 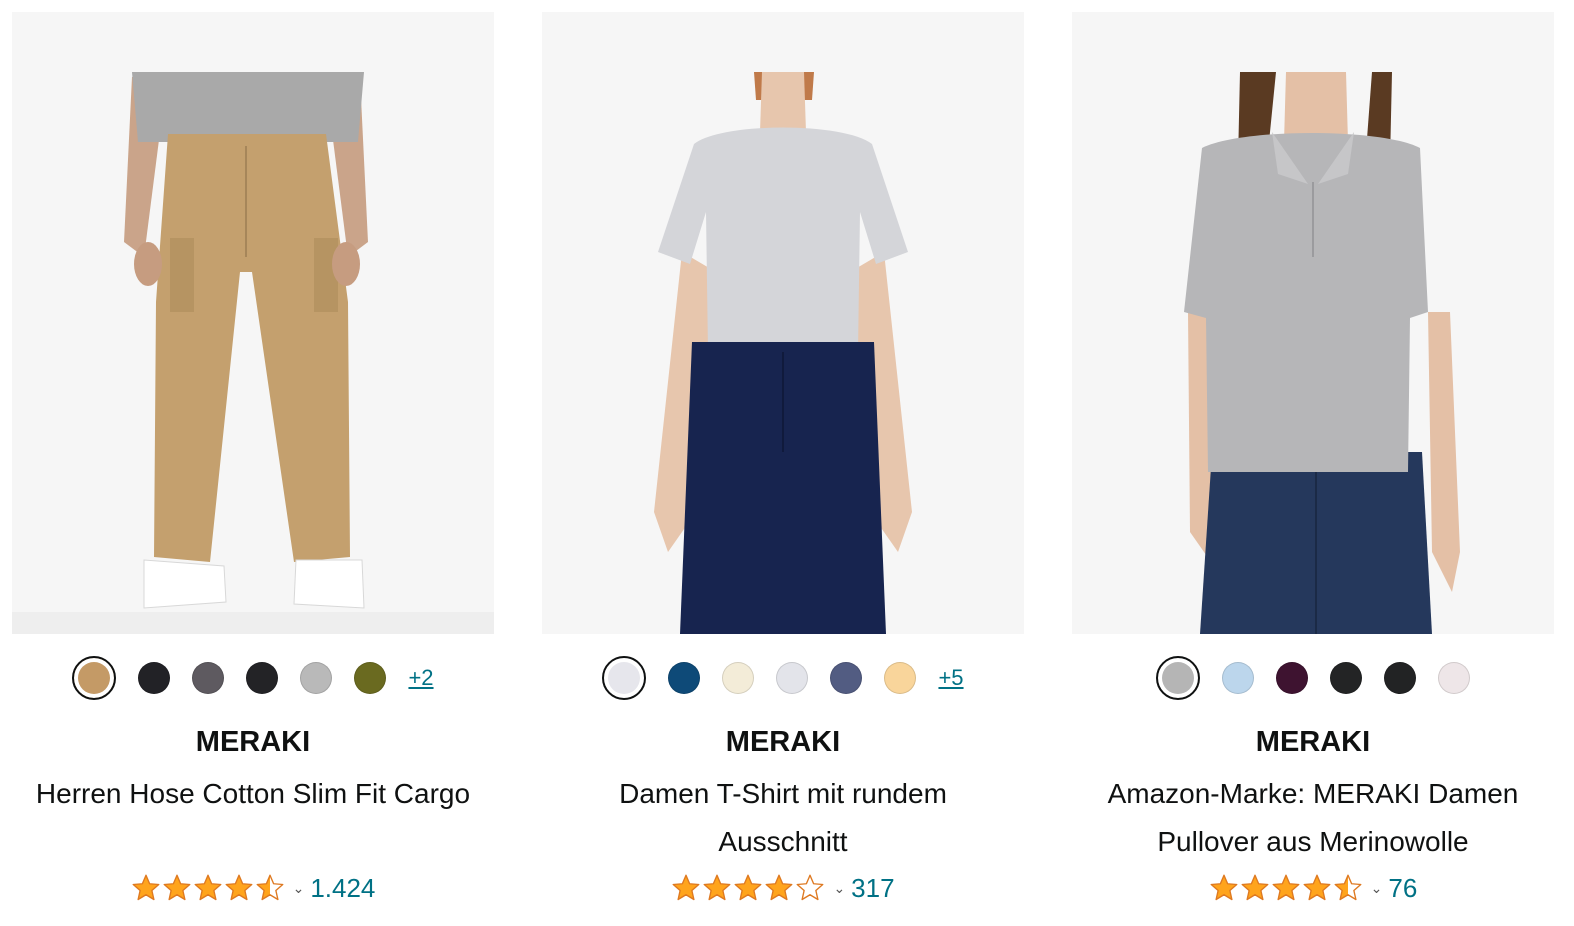 I want to click on rating-count: 76, so click(x=1402, y=888).